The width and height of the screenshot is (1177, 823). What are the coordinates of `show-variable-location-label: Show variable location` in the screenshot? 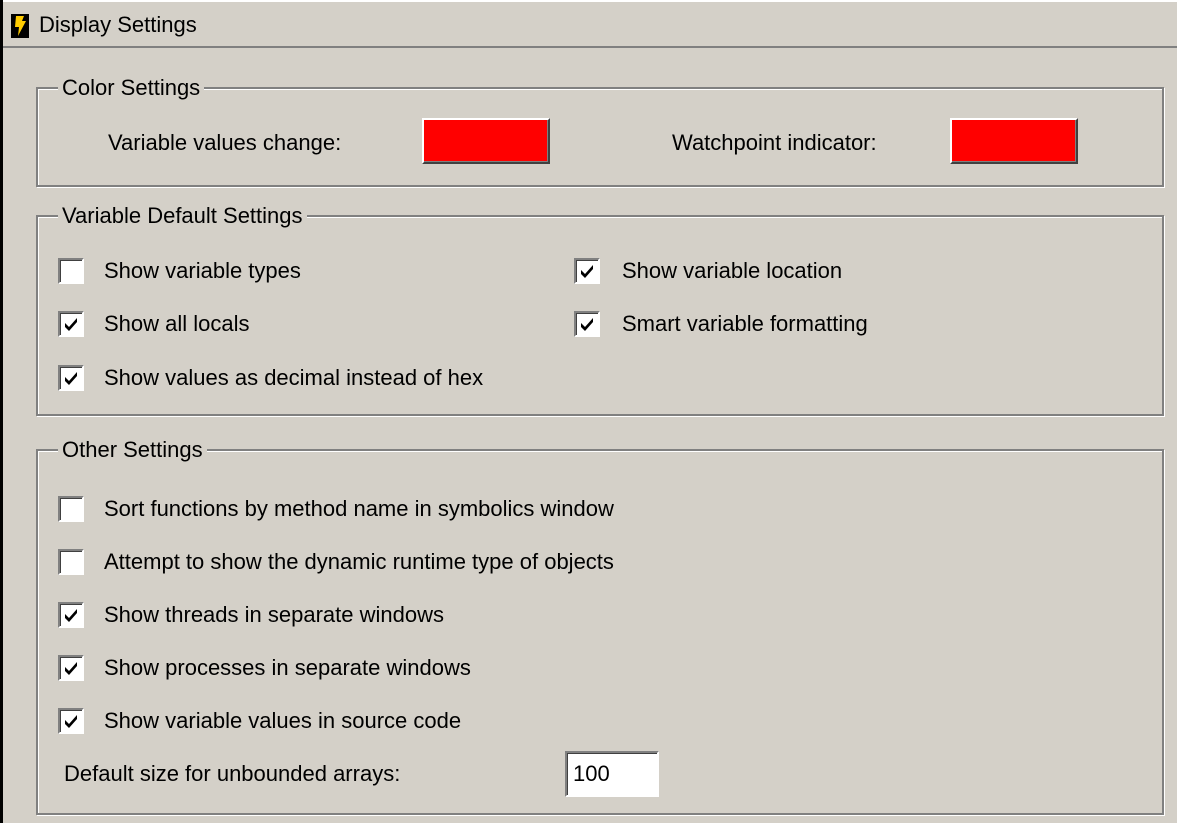 It's located at (732, 270).